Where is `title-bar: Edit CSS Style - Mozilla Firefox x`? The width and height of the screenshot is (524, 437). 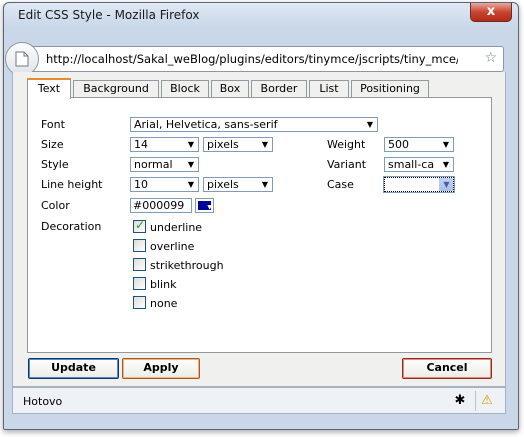
title-bar: Edit CSS Style - Mozilla Firefox x is located at coordinates (261, 17).